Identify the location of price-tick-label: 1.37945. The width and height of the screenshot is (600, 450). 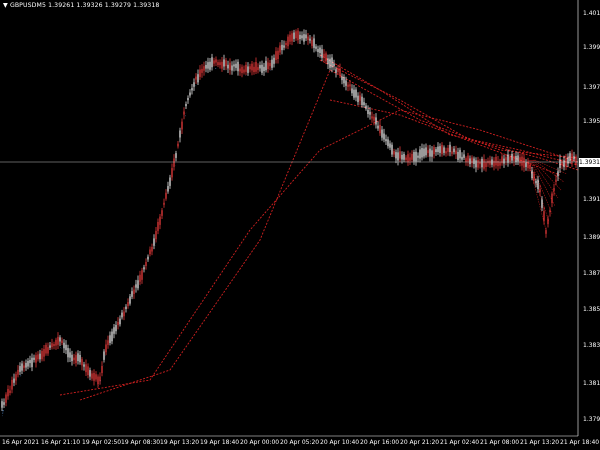
(591, 419).